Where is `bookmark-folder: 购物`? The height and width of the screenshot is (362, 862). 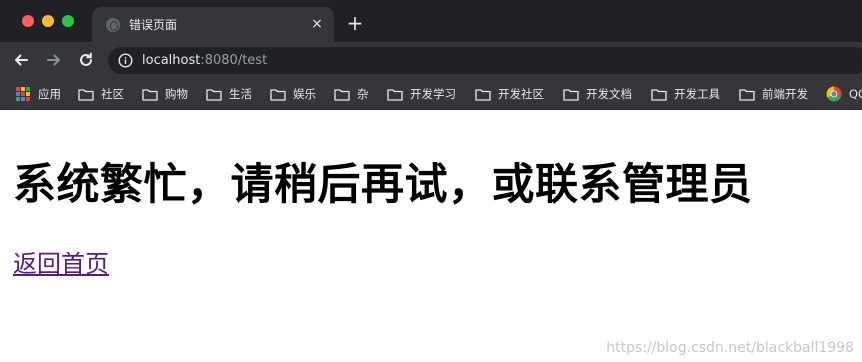
bookmark-folder: 购物 is located at coordinates (165, 94).